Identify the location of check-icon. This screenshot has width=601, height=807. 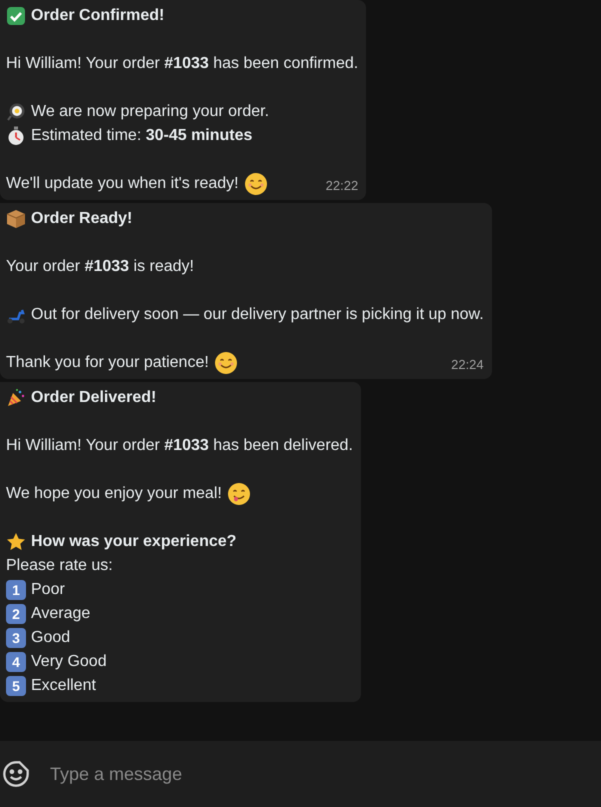
(16, 16).